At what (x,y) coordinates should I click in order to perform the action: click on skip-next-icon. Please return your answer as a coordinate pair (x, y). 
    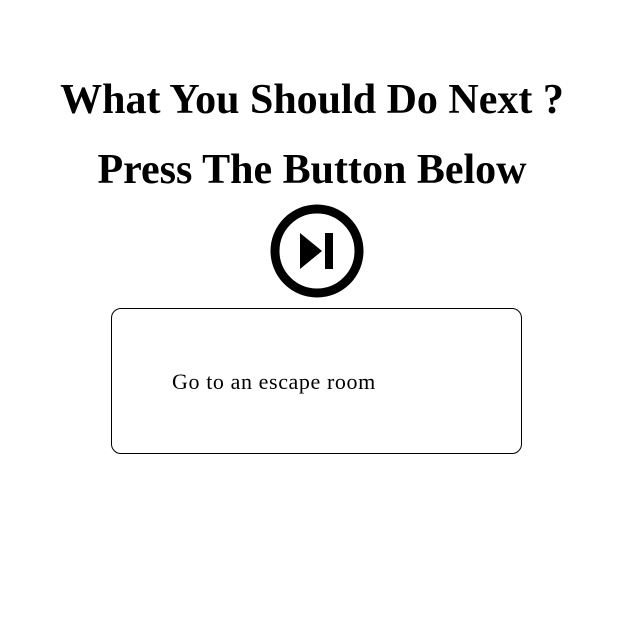
    Looking at the image, I should click on (317, 251).